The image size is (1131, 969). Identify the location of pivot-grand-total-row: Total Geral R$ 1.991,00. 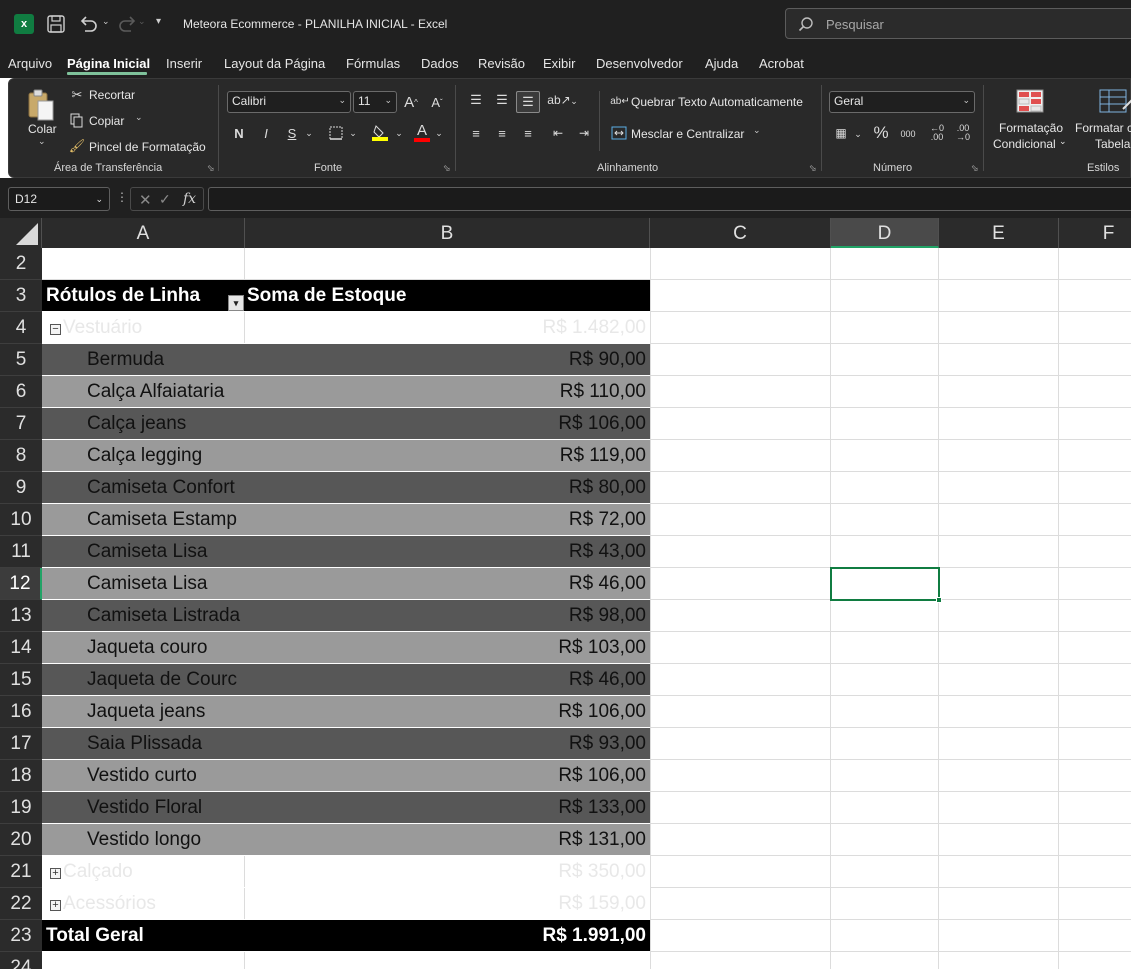
(346, 936).